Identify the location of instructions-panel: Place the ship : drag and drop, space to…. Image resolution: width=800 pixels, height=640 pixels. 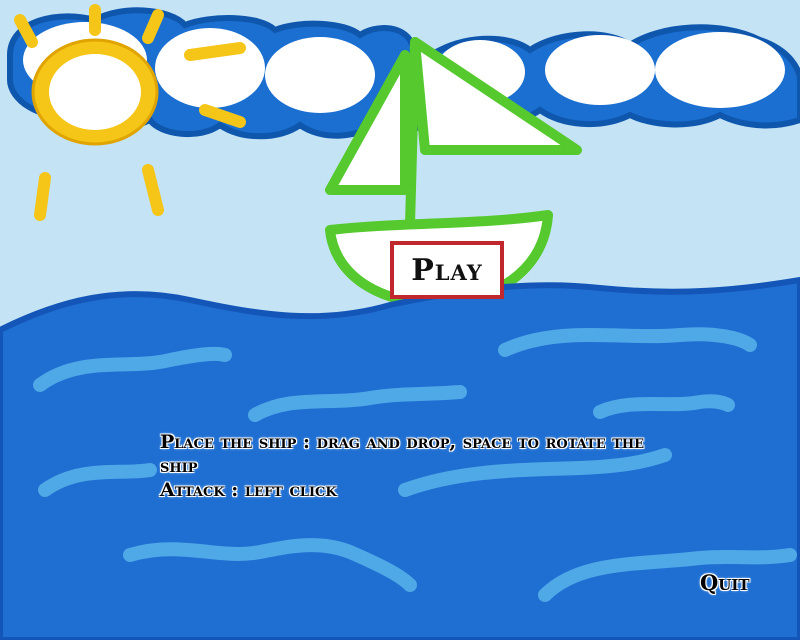
(420, 466).